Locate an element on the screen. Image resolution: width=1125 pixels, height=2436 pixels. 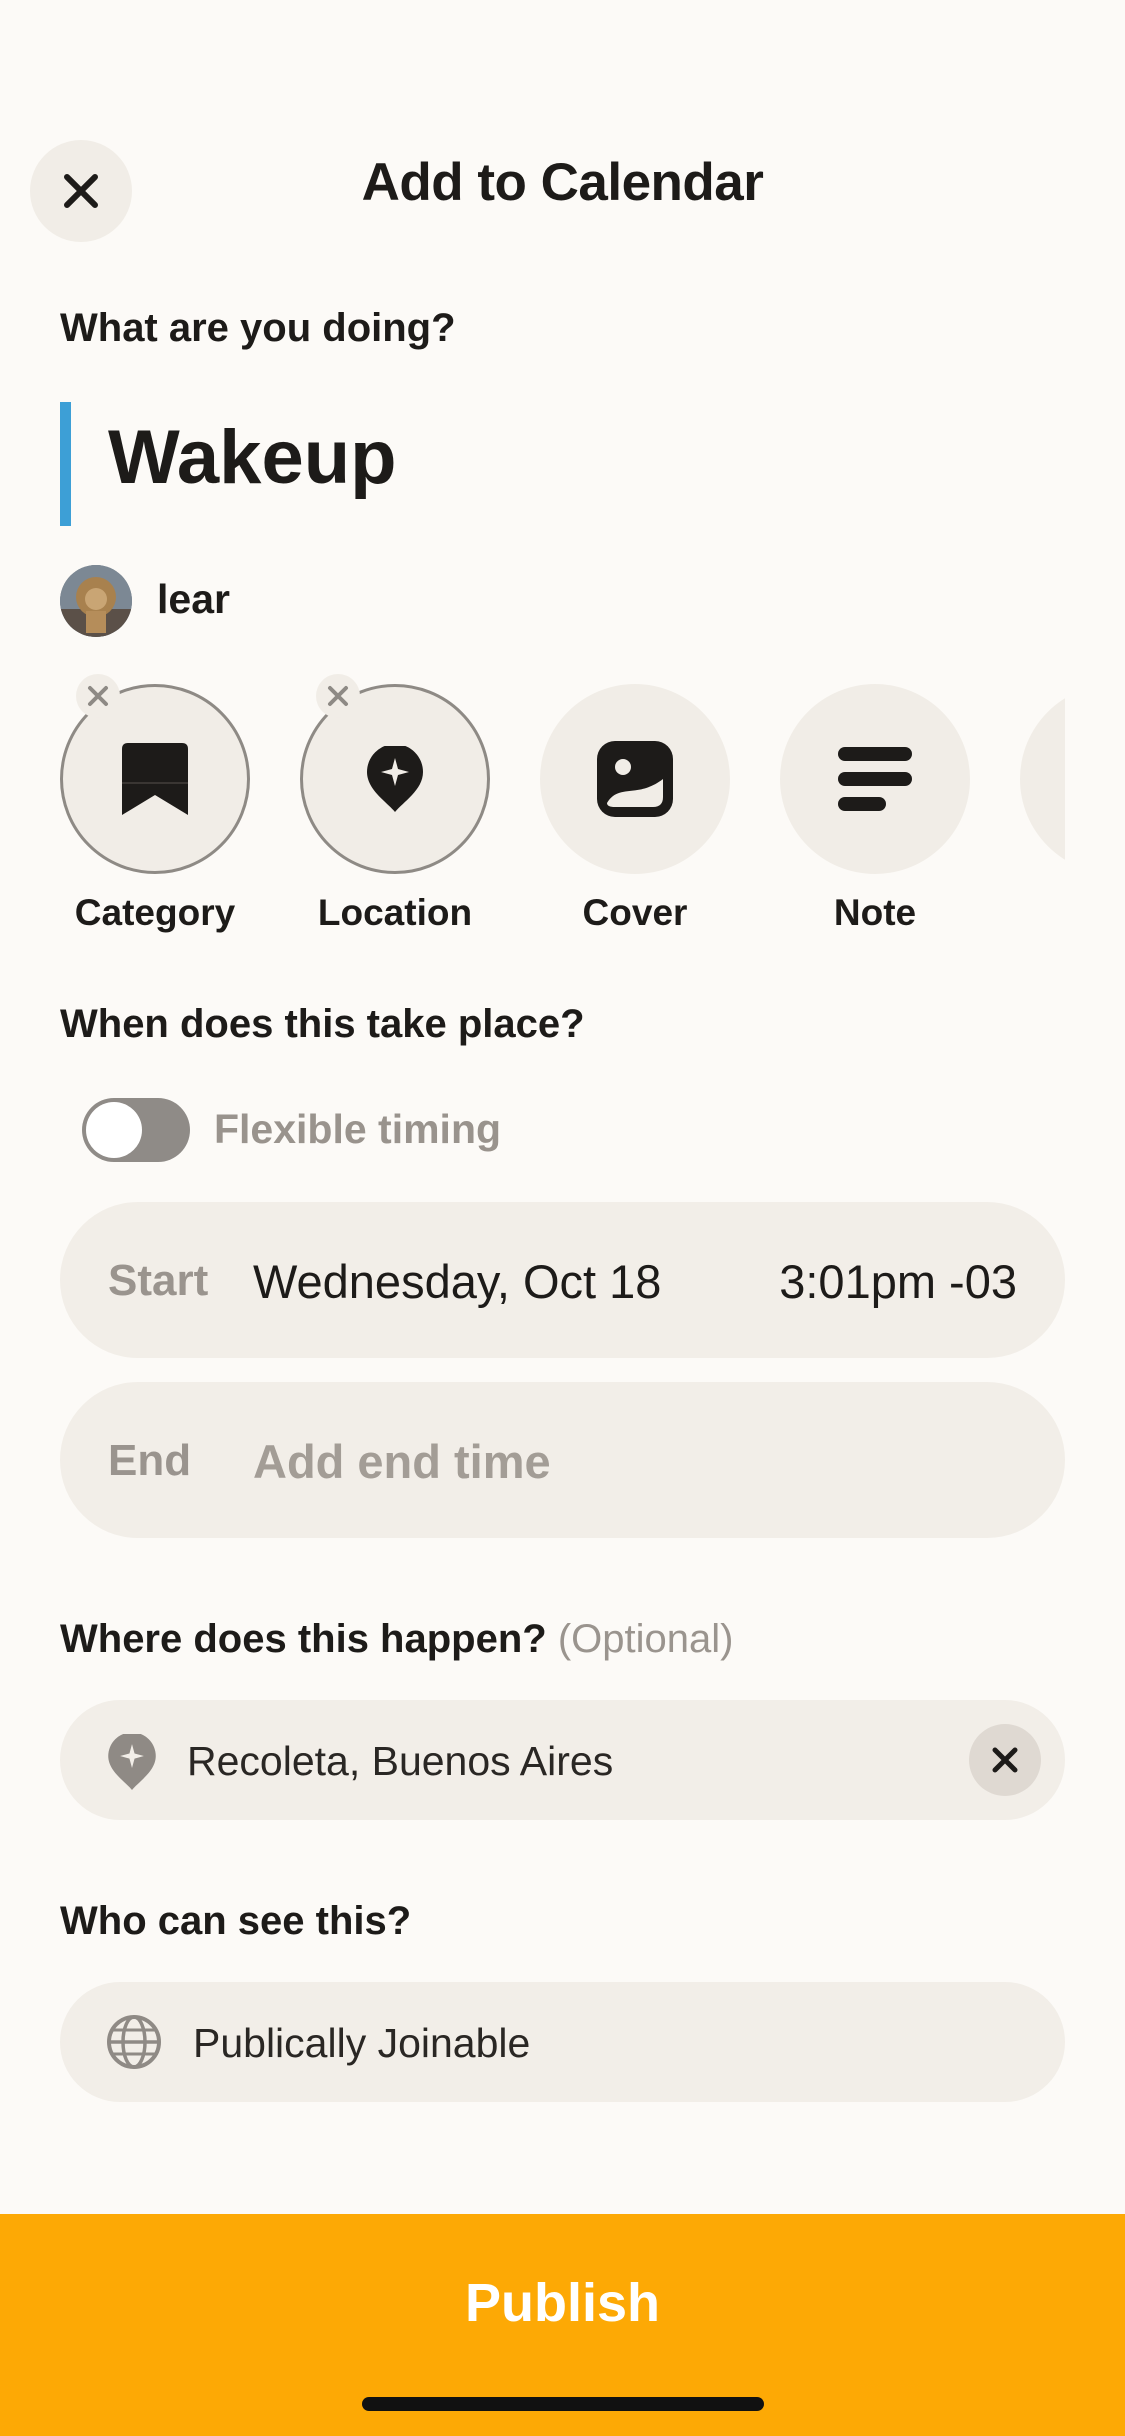
lion-avatar-image is located at coordinates (96, 601).